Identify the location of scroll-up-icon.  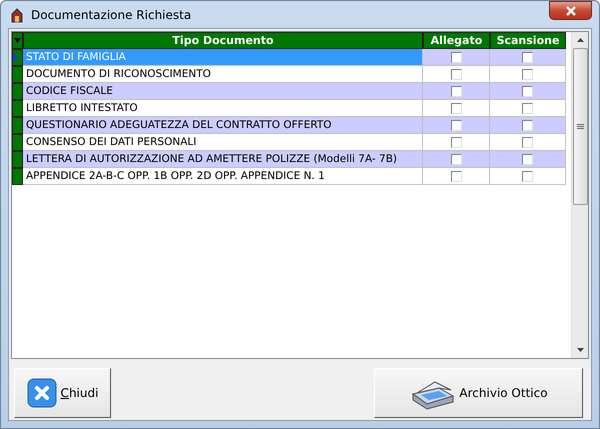
(580, 40).